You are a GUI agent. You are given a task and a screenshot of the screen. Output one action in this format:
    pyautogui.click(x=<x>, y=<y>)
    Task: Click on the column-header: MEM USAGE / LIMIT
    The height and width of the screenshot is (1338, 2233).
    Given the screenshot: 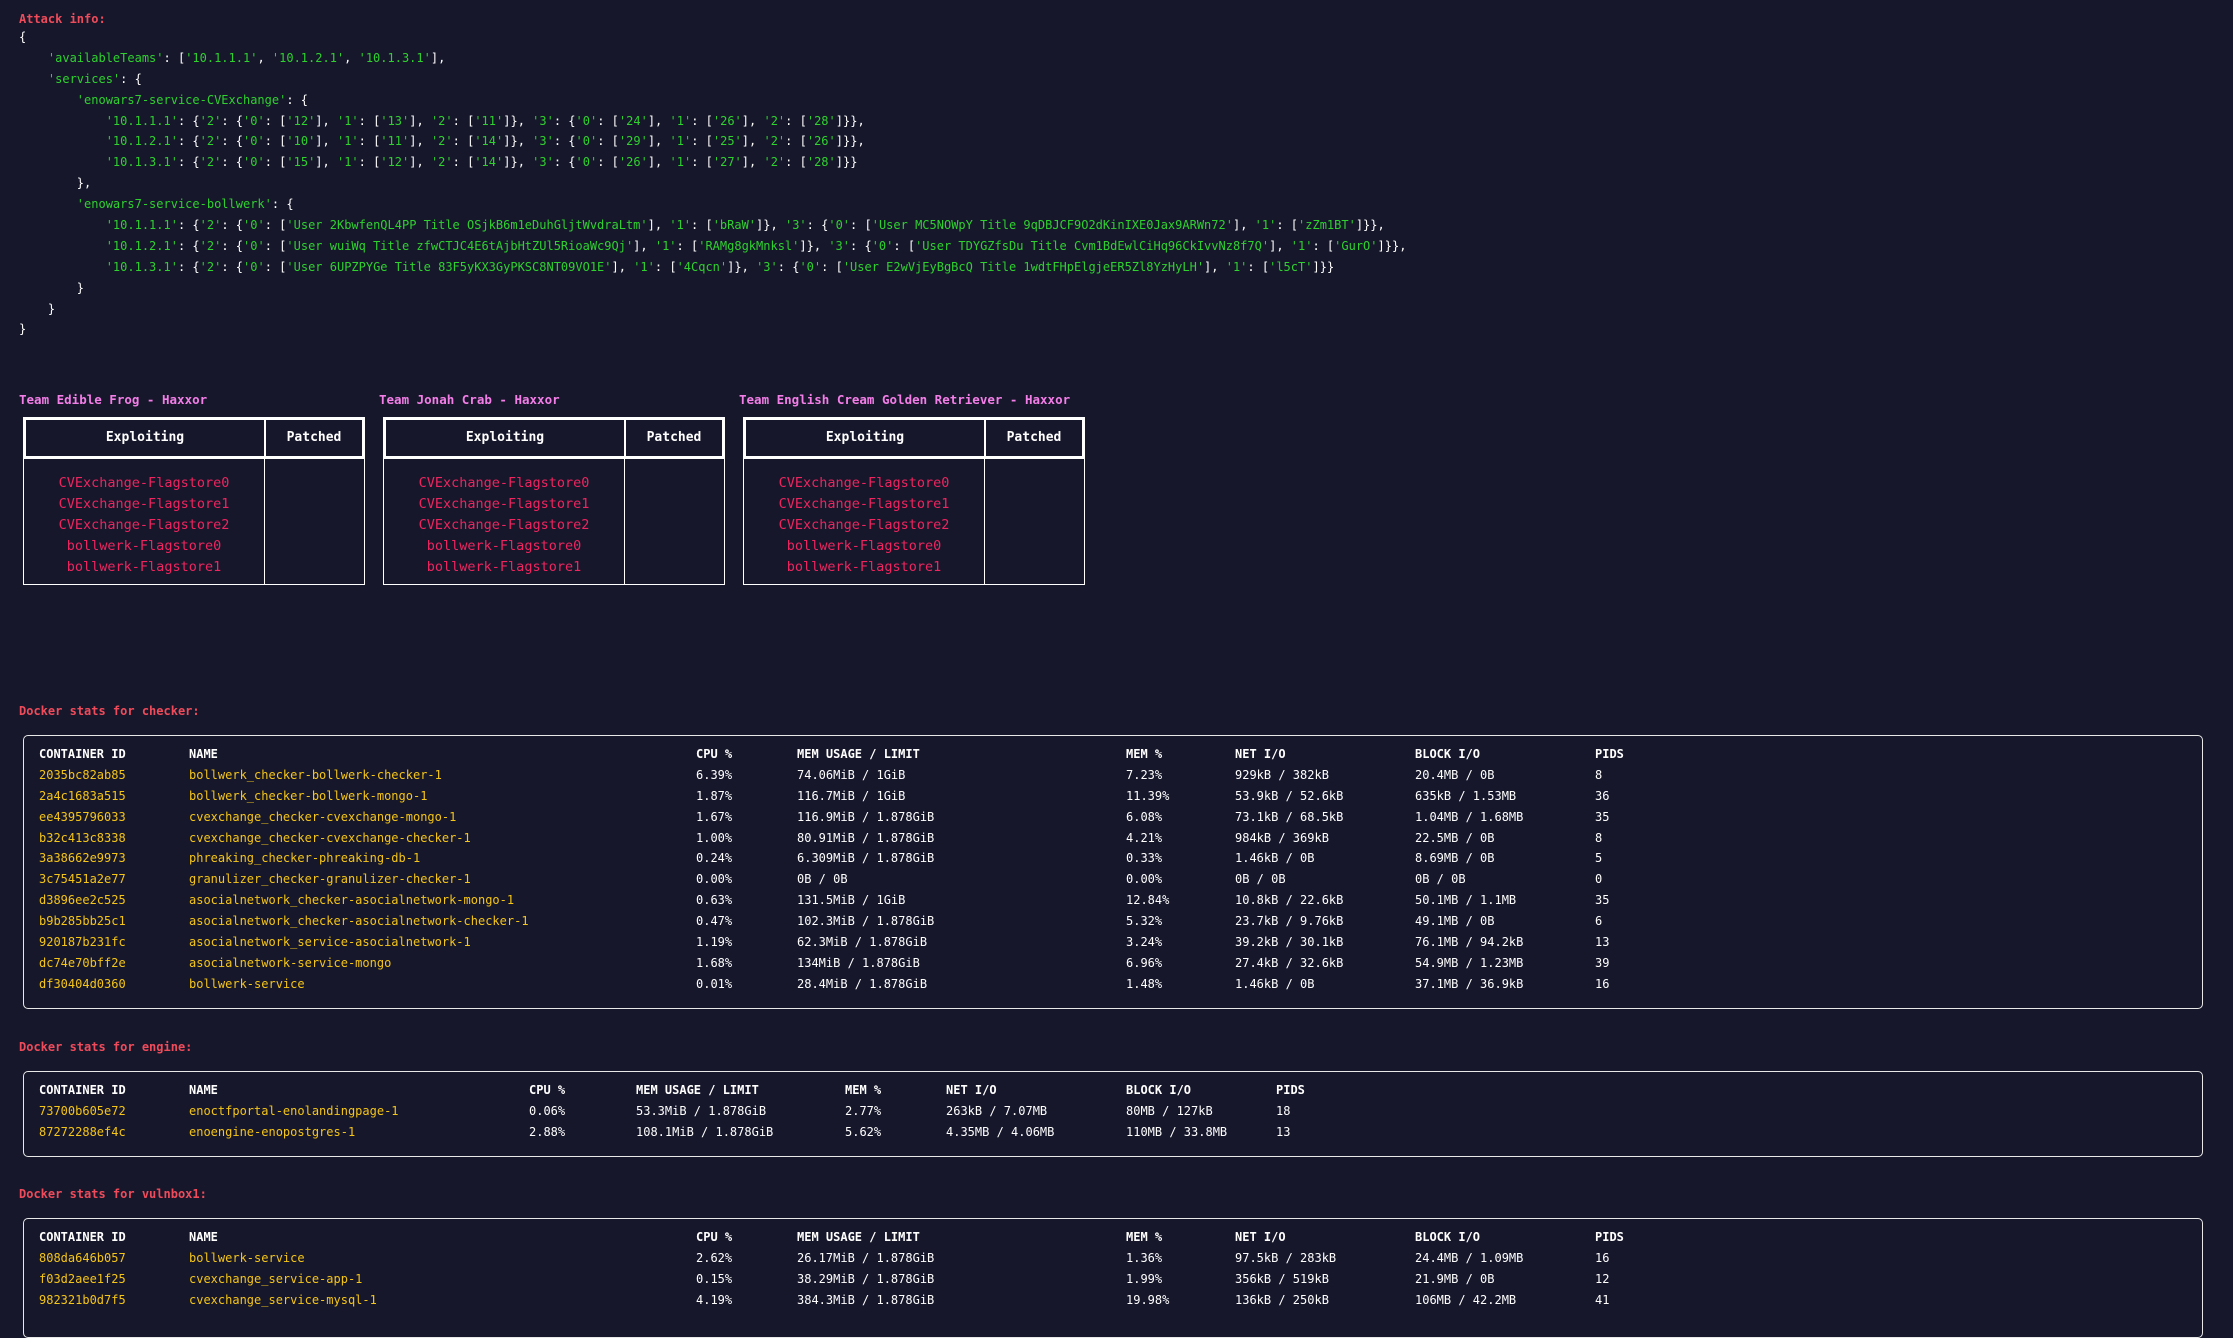 What is the action you would take?
    pyautogui.click(x=858, y=754)
    